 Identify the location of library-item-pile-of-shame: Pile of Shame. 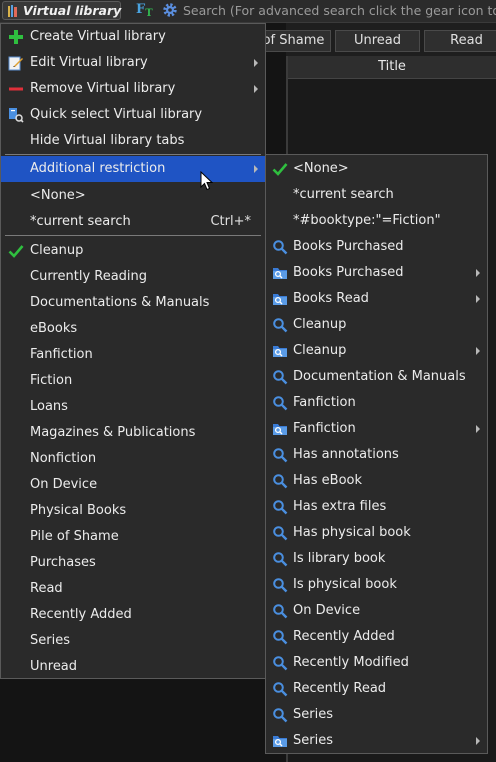
(133, 537).